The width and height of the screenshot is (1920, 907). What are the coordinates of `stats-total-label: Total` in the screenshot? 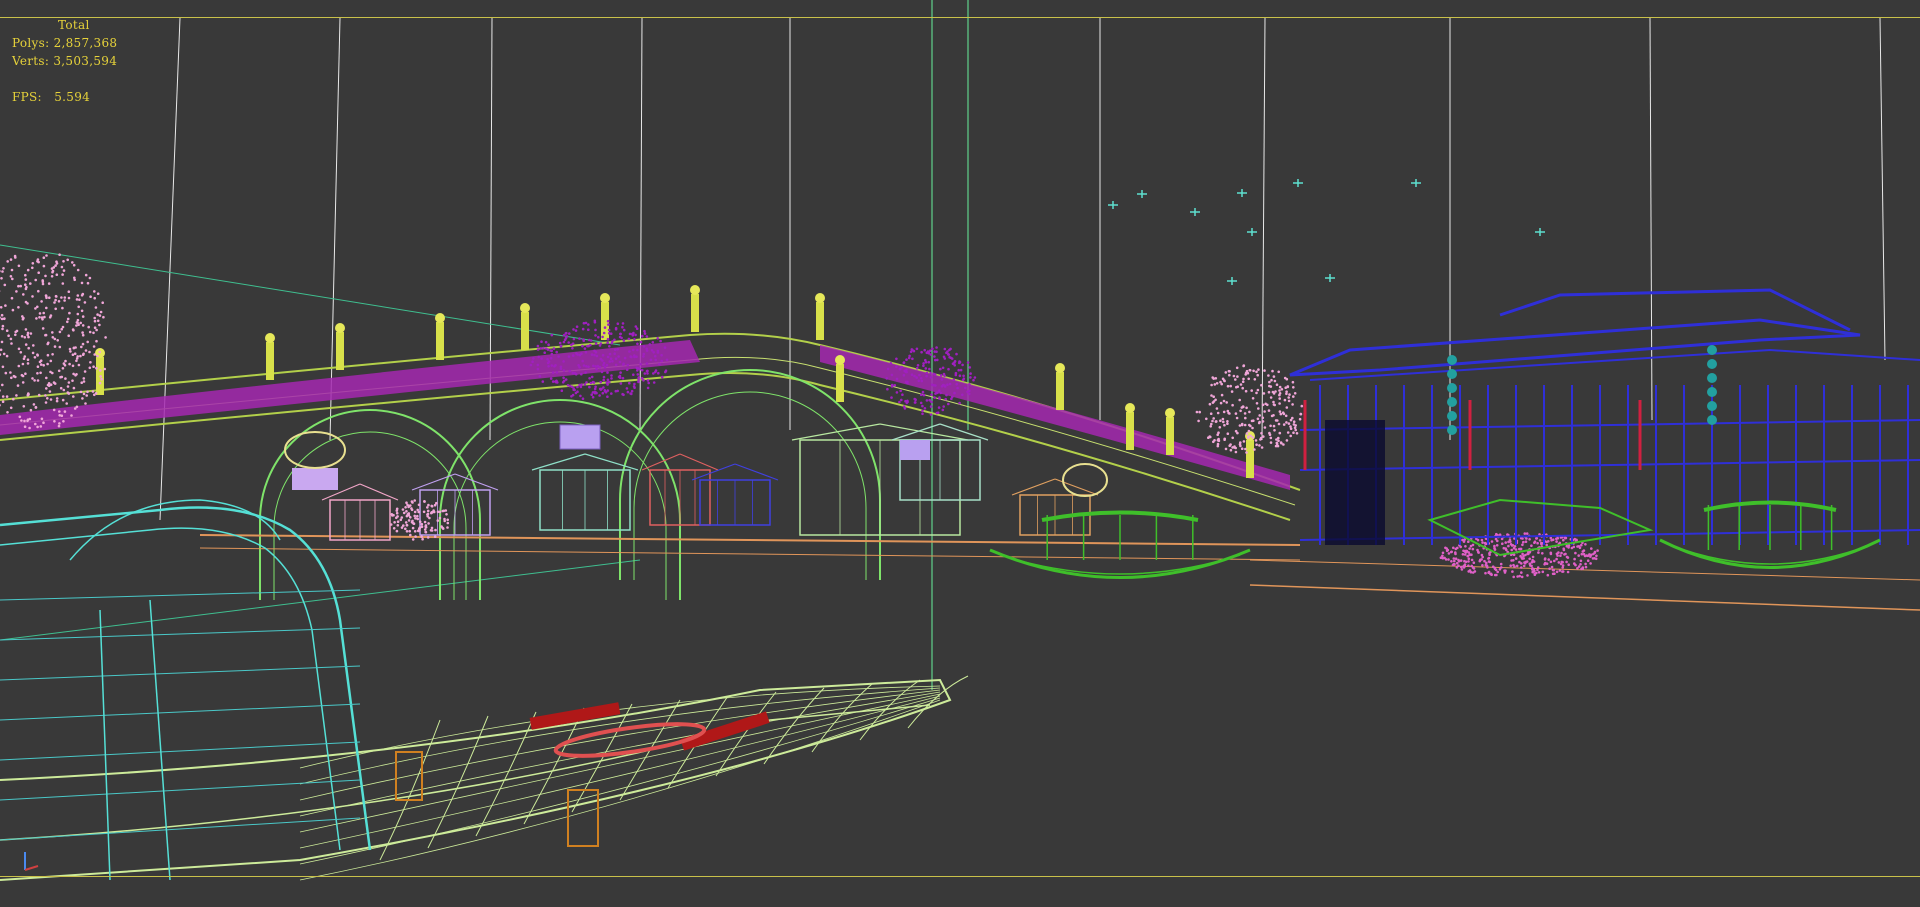 It's located at (74, 25).